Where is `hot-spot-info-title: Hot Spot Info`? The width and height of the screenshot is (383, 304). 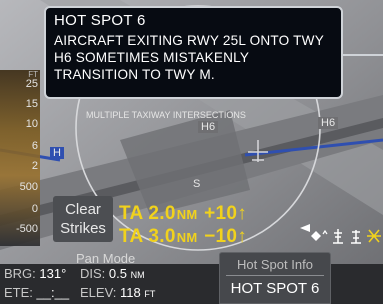 hot-spot-info-title: Hot Spot Info is located at coordinates (275, 264).